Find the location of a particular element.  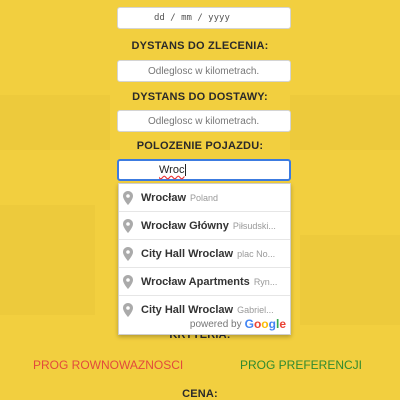

autocomplete-item-main: Wrocław Główny is located at coordinates (185, 225).